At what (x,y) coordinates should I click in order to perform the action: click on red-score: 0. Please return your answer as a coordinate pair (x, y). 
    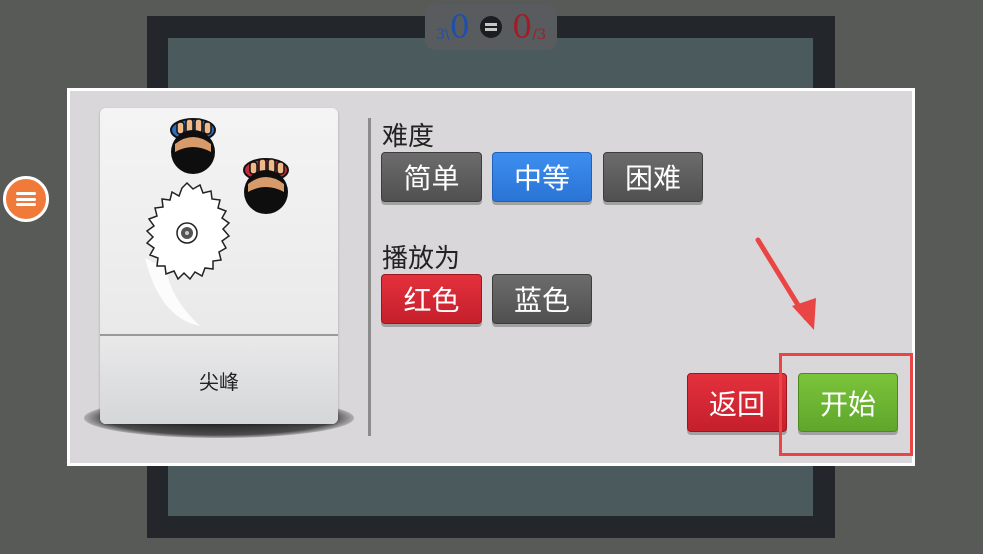
    Looking at the image, I should click on (522, 27).